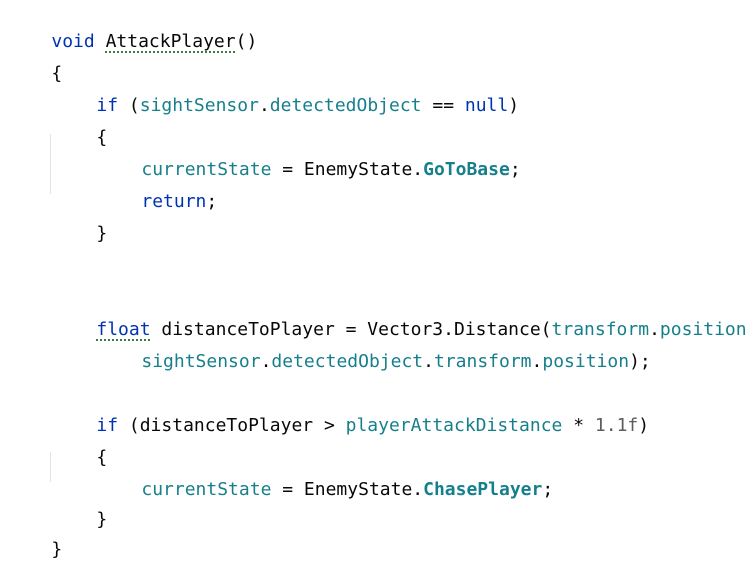 Image resolution: width=750 pixels, height=586 pixels. What do you see at coordinates (640, 361) in the screenshot?
I see `close-paren-semicolon: );` at bounding box center [640, 361].